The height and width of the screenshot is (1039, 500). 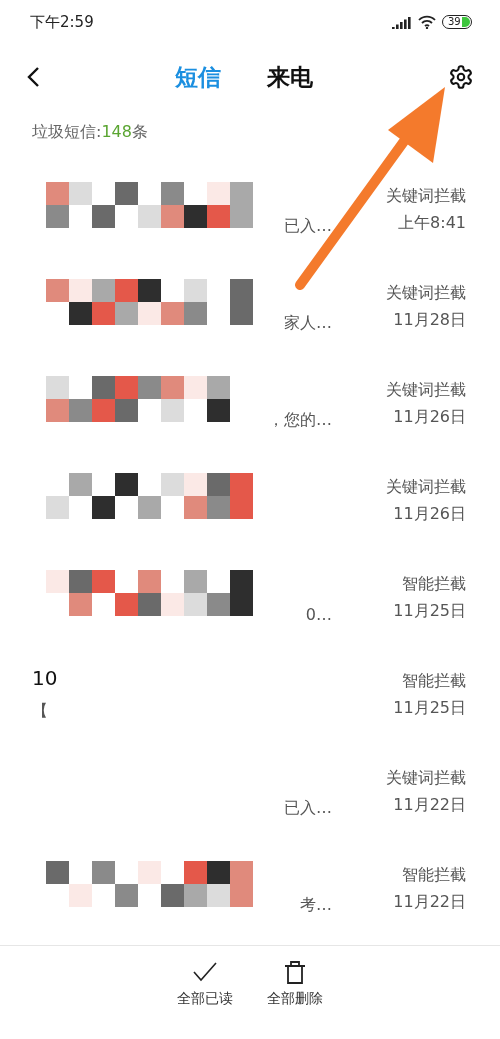 I want to click on message-item: 关键词拦截 11月26日, so click(x=250, y=500).